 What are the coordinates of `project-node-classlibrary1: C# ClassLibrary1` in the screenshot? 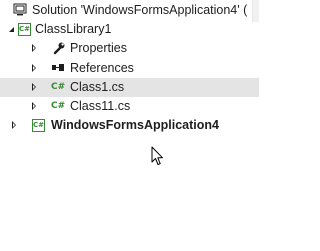 It's located at (129, 29).